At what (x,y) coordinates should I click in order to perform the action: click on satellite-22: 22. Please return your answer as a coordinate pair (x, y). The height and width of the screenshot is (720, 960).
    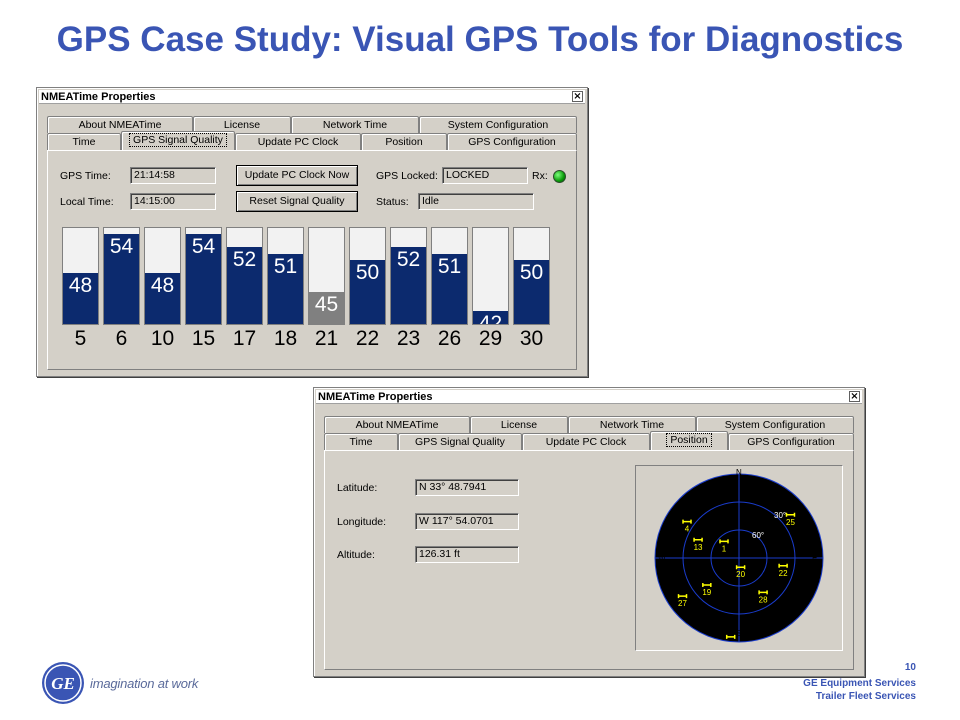
    Looking at the image, I should click on (783, 570).